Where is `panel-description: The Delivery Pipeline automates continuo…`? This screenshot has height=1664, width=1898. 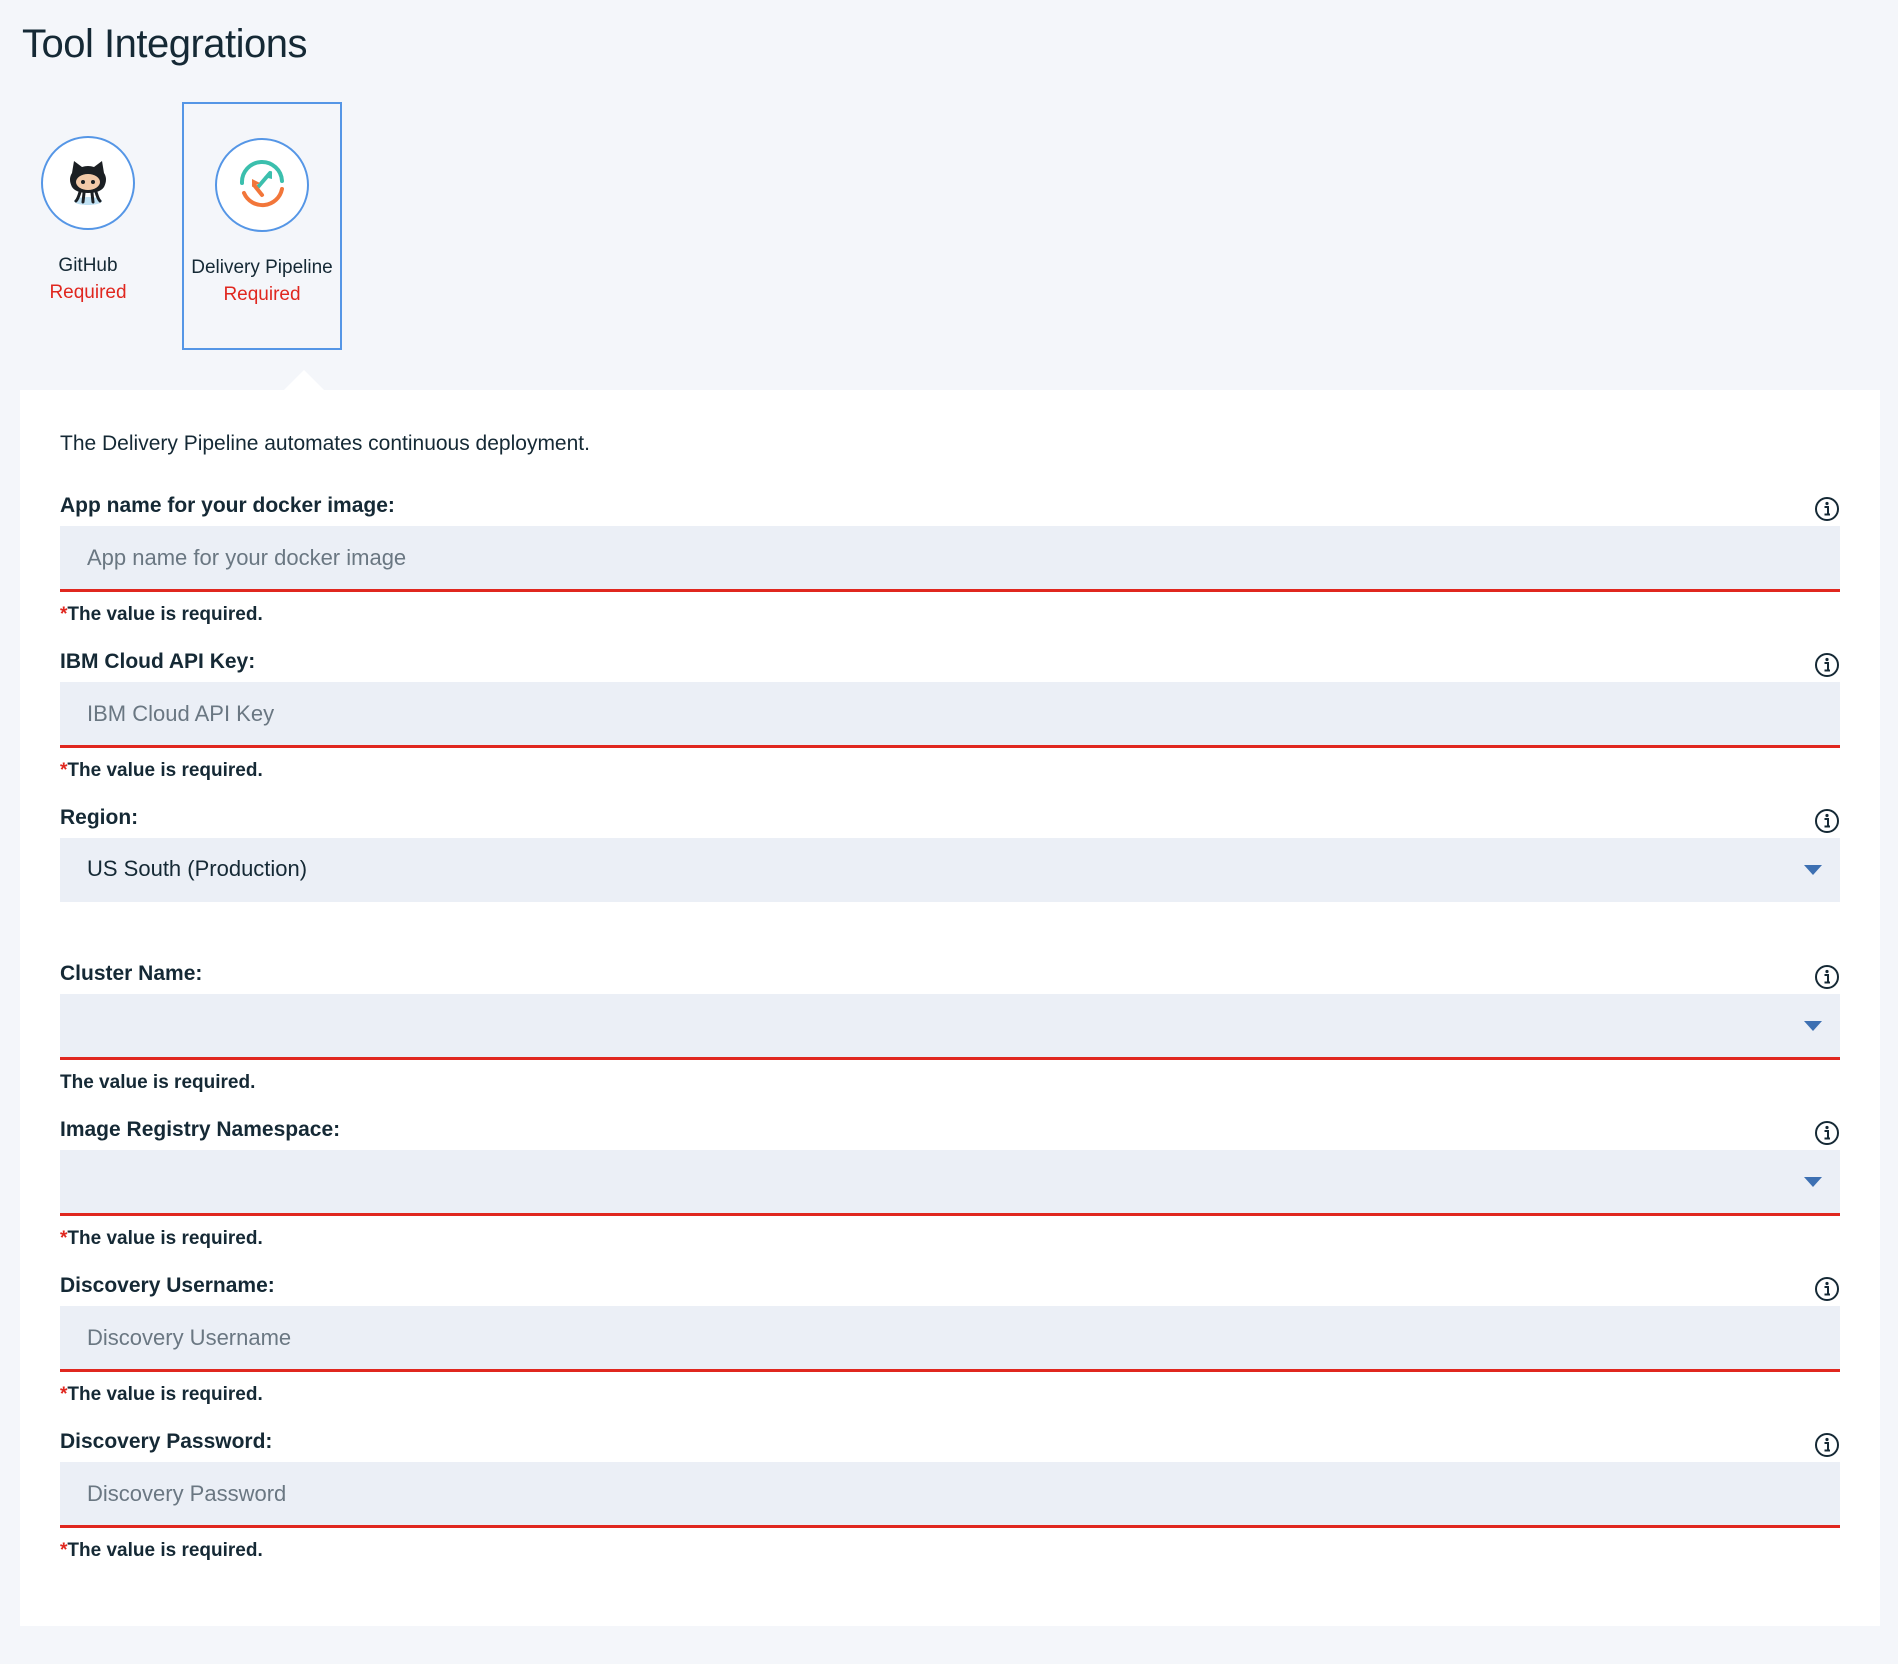
panel-description: The Delivery Pipeline automates continuo… is located at coordinates (325, 443).